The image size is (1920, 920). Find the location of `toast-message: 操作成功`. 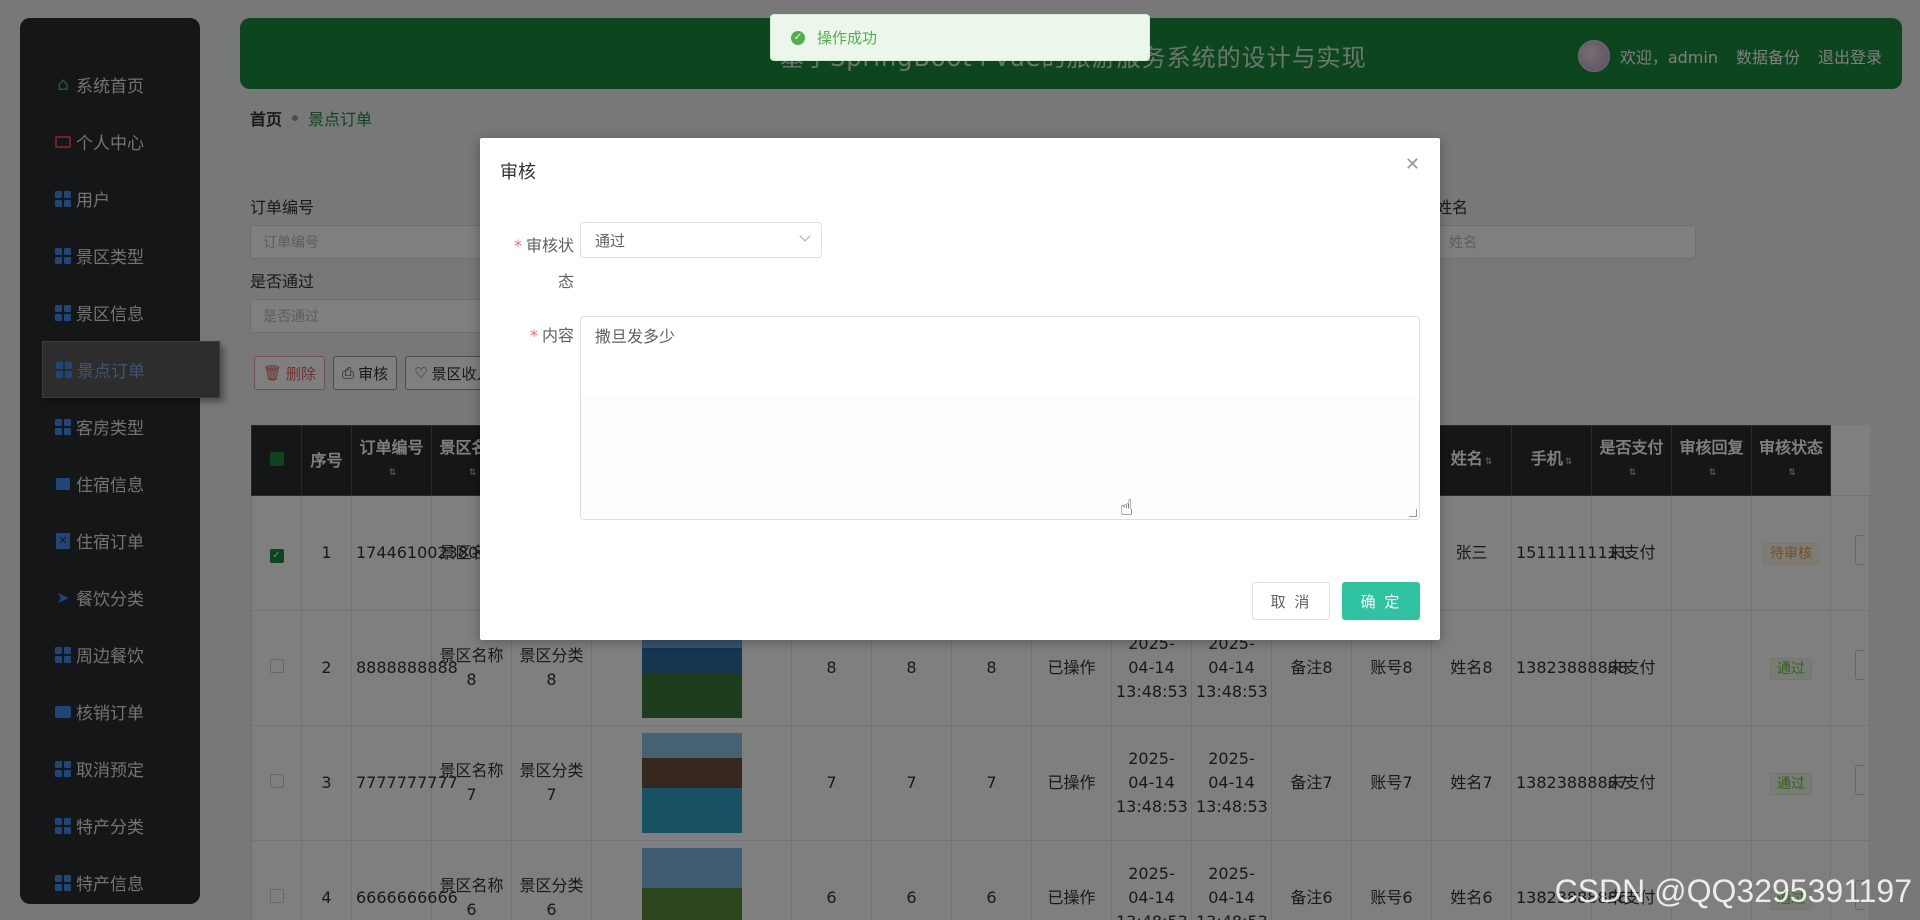

toast-message: 操作成功 is located at coordinates (847, 38).